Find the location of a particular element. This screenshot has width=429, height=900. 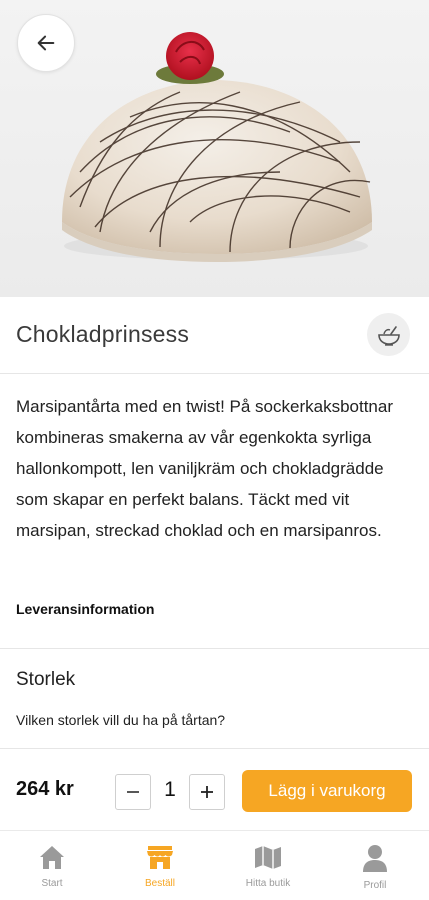

bottom-nav: Start Beställ Hitta butik Profil is located at coordinates (214, 865).